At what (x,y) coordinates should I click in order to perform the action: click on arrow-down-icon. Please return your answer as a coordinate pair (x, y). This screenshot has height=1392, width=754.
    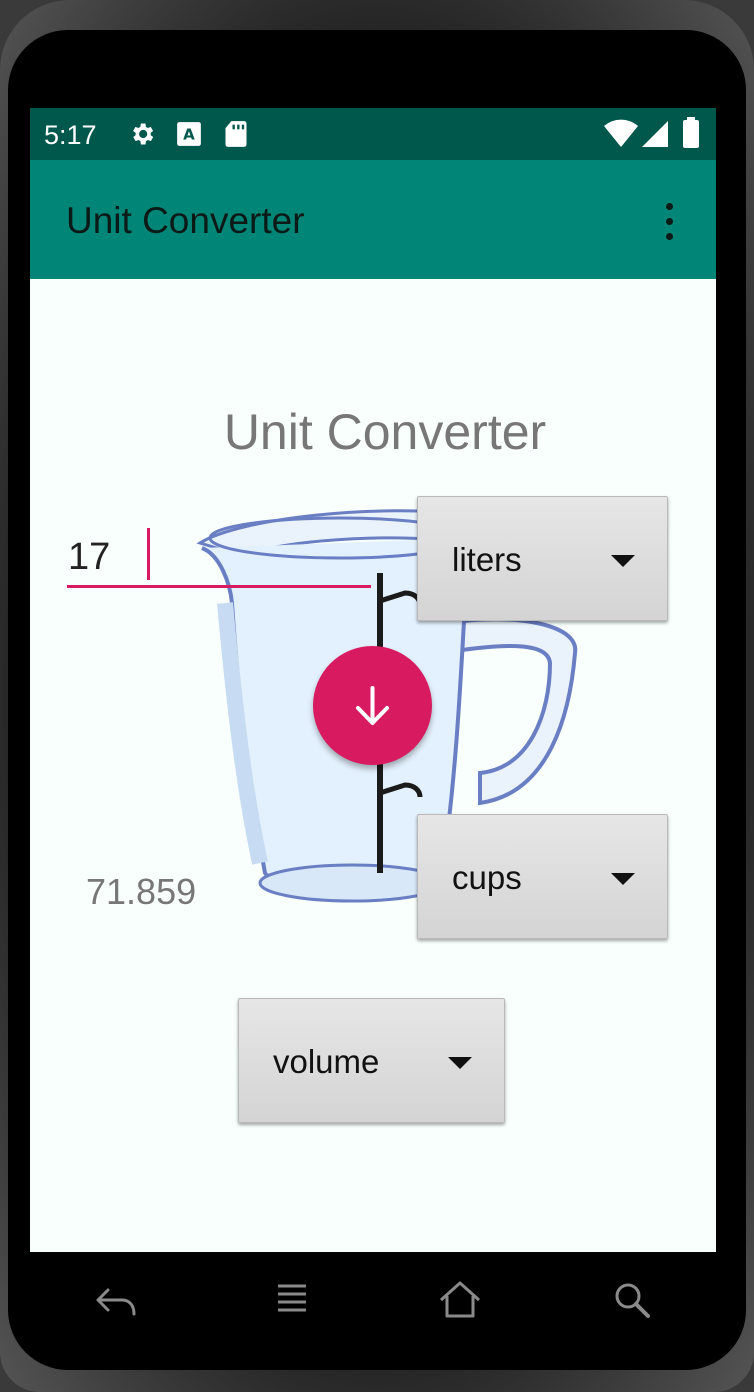
    Looking at the image, I should click on (372, 705).